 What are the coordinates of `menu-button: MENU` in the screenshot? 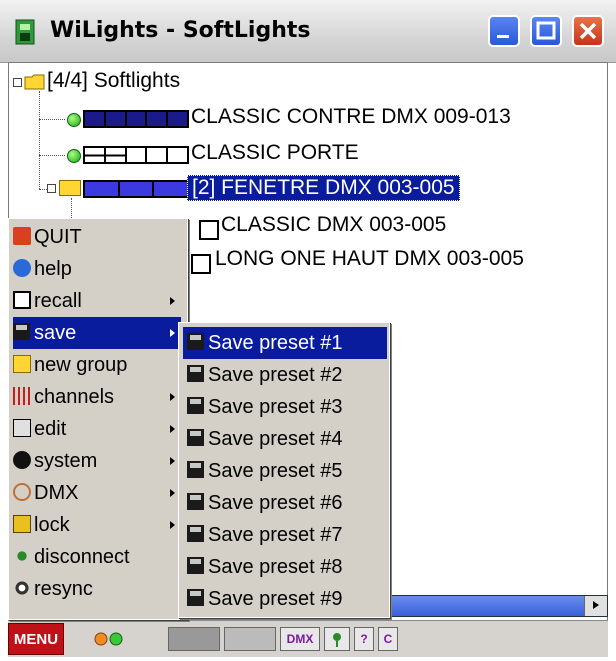 It's located at (36, 639).